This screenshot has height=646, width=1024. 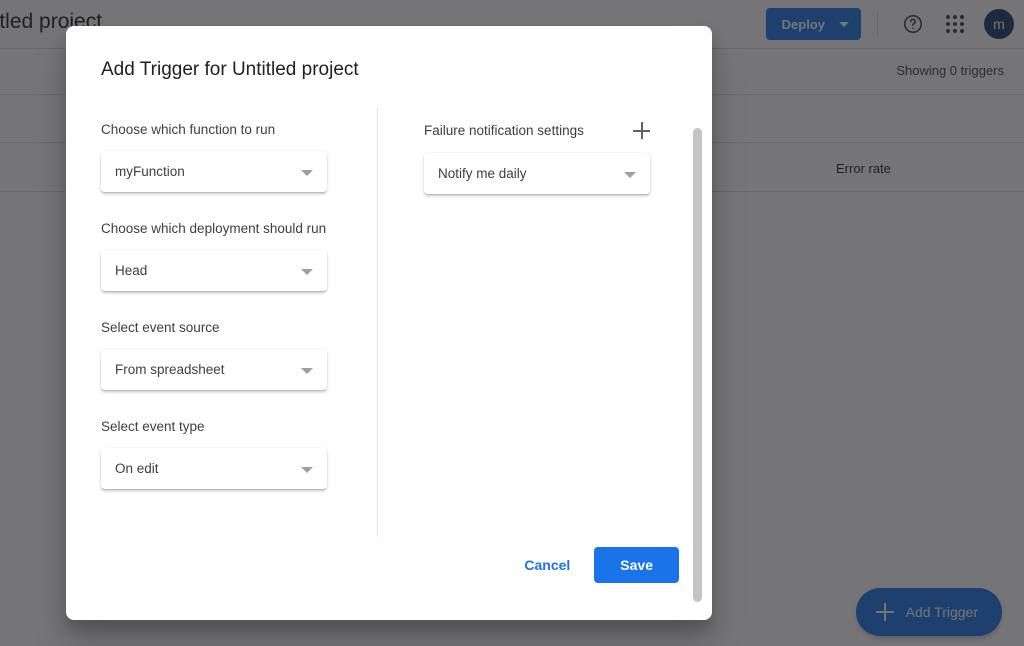 I want to click on failure-notification-select-value: Notify me daily, so click(x=482, y=173).